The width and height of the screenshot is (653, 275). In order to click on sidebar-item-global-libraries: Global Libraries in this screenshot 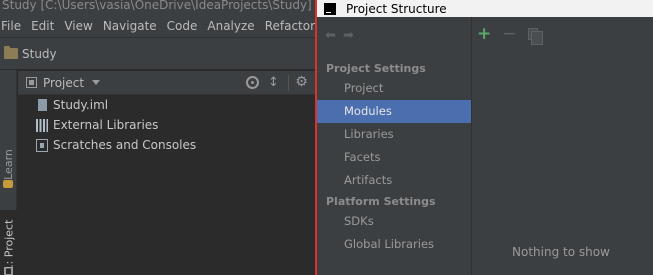, I will do `click(394, 244)`.